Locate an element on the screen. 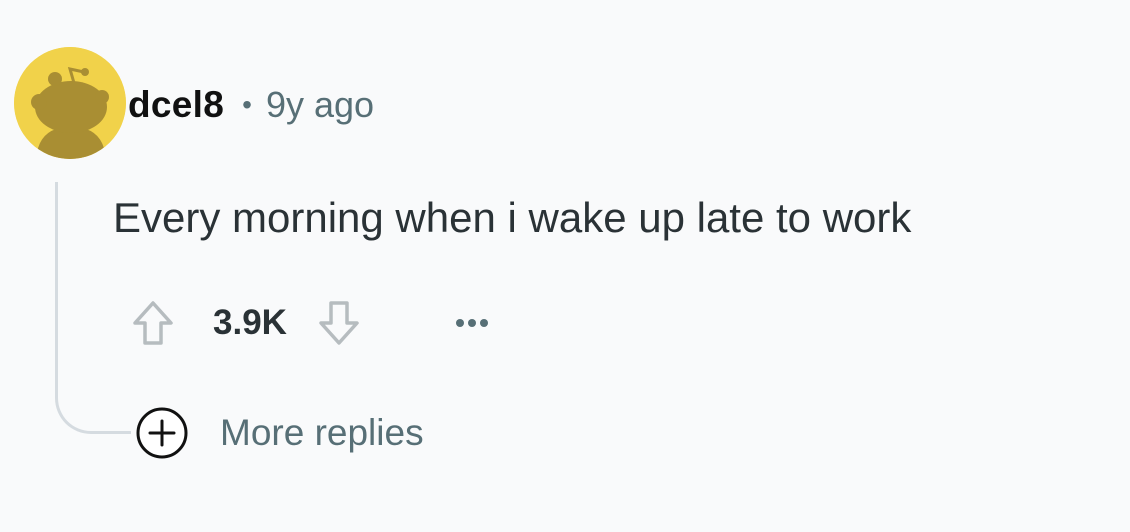 The width and height of the screenshot is (1130, 532). more-replies-button: More replies is located at coordinates (279, 433).